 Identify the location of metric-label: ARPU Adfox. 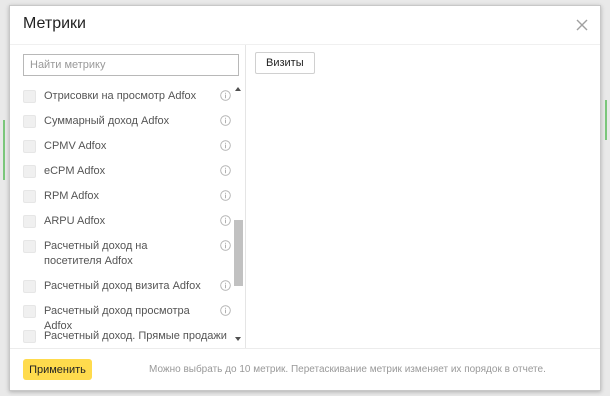
(75, 221).